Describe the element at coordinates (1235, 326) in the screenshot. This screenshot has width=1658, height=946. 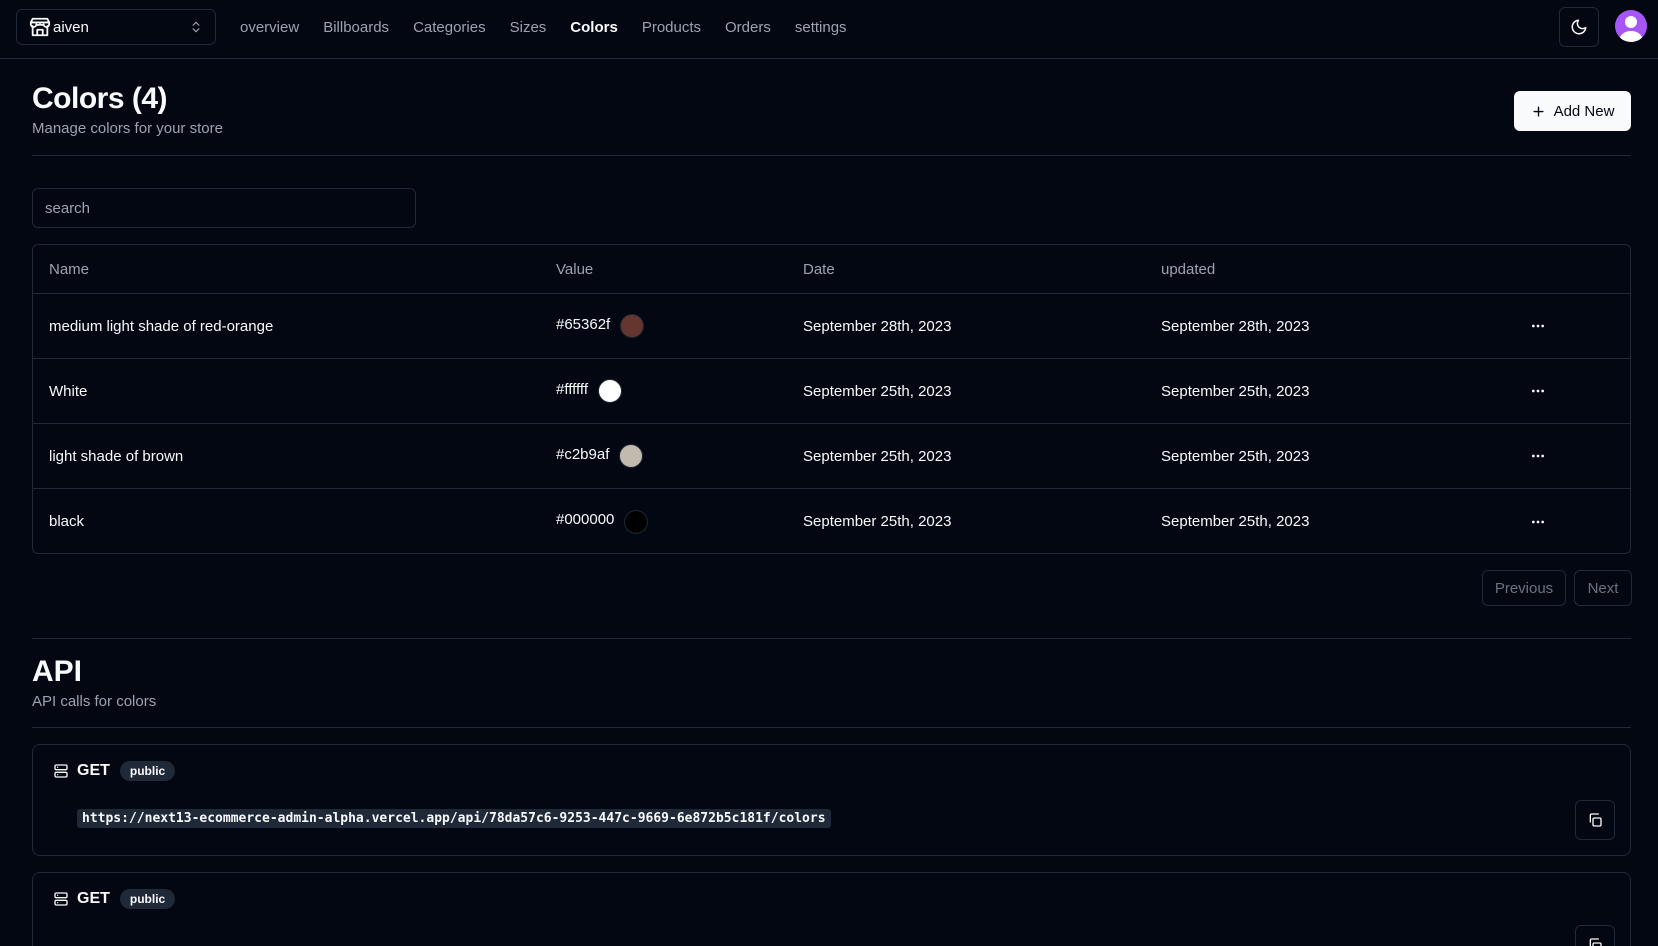
I see `color-updated: September 28th, 2023` at that location.